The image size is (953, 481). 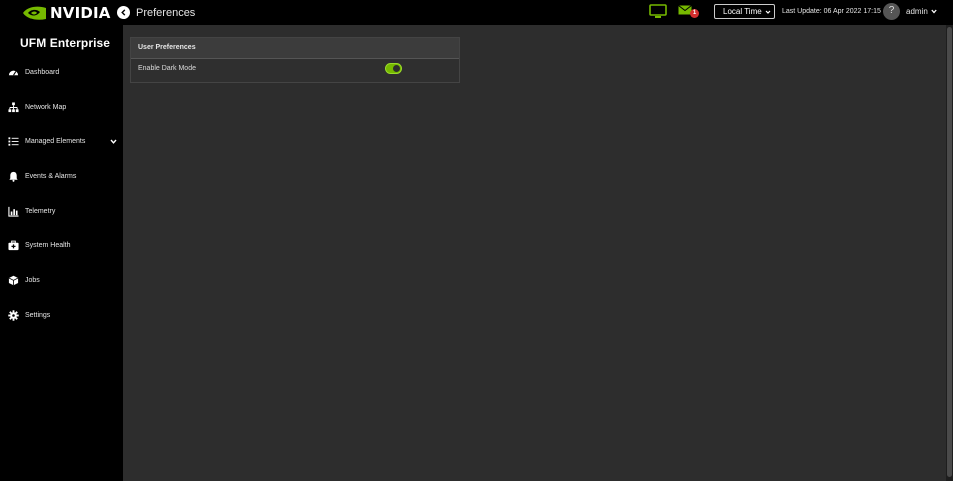 I want to click on sidebar-item-label: Events & Alarms, so click(x=51, y=176).